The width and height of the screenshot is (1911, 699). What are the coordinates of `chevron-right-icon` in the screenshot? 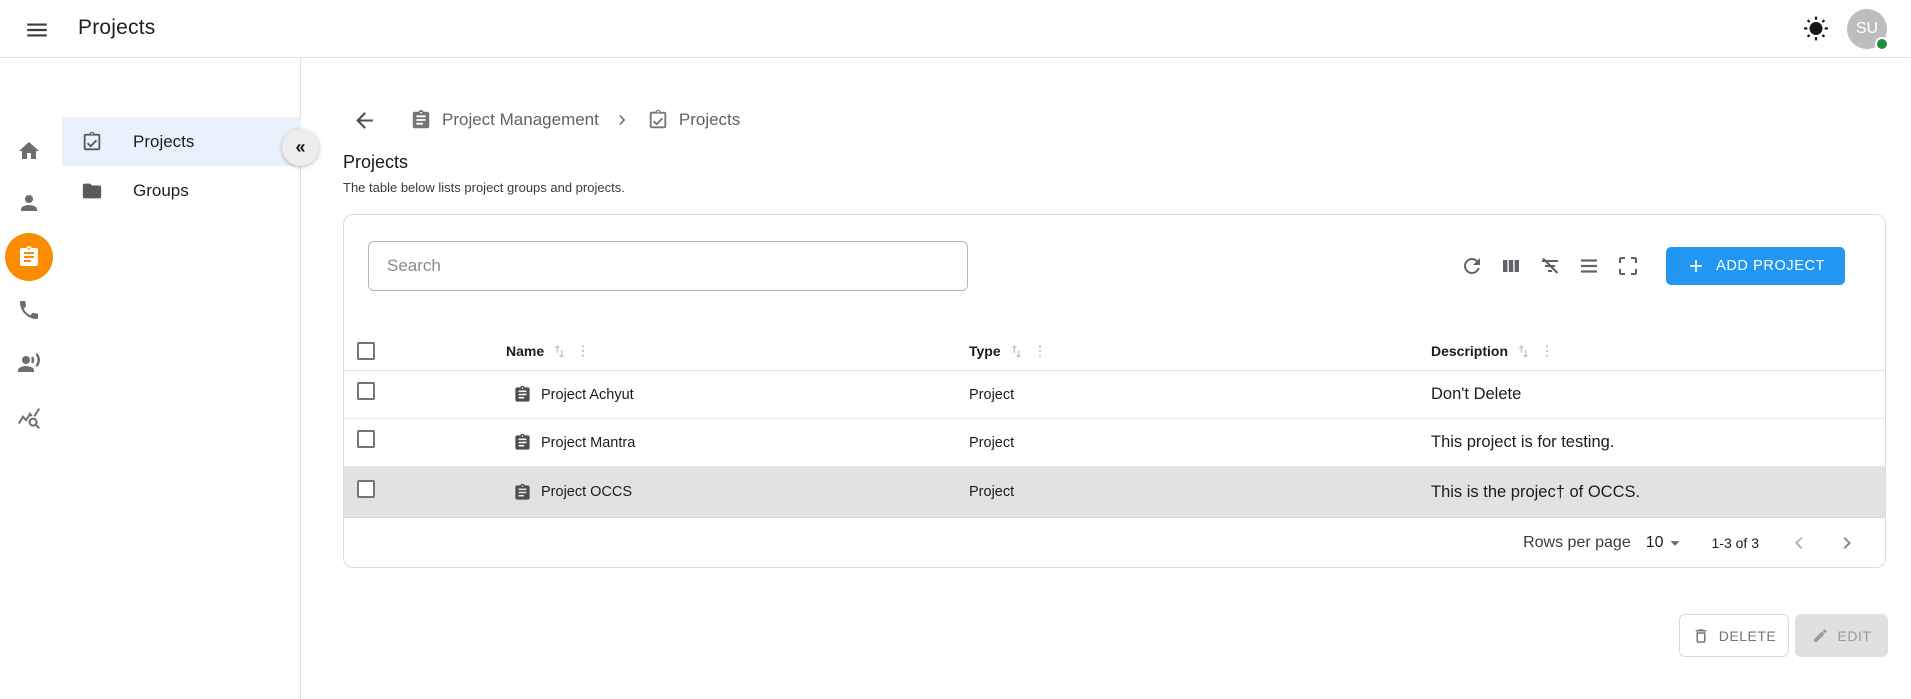 It's located at (622, 120).